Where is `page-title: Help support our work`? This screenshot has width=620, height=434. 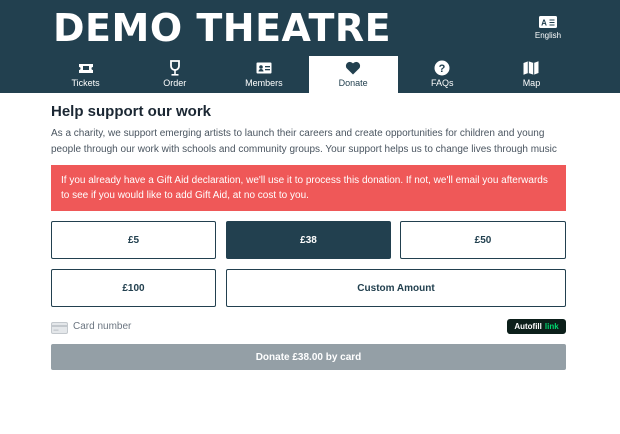
page-title: Help support our work is located at coordinates (131, 111).